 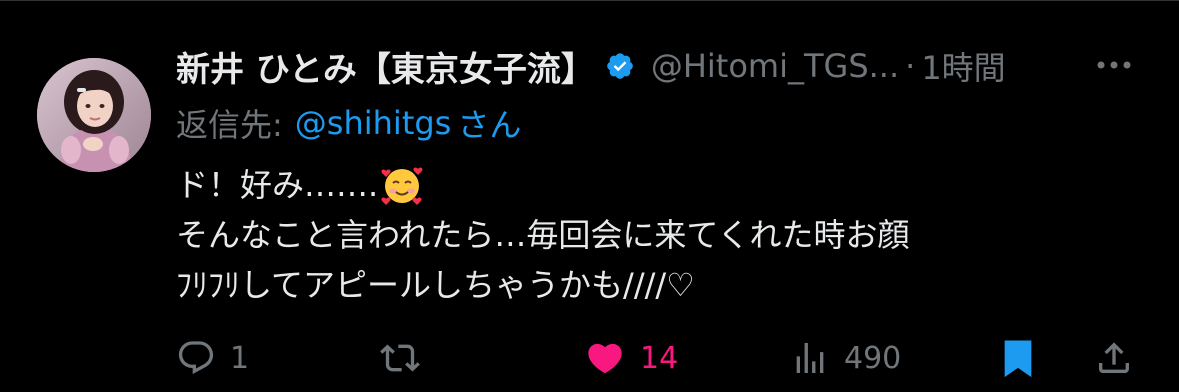 I want to click on reply-icon, so click(x=196, y=358).